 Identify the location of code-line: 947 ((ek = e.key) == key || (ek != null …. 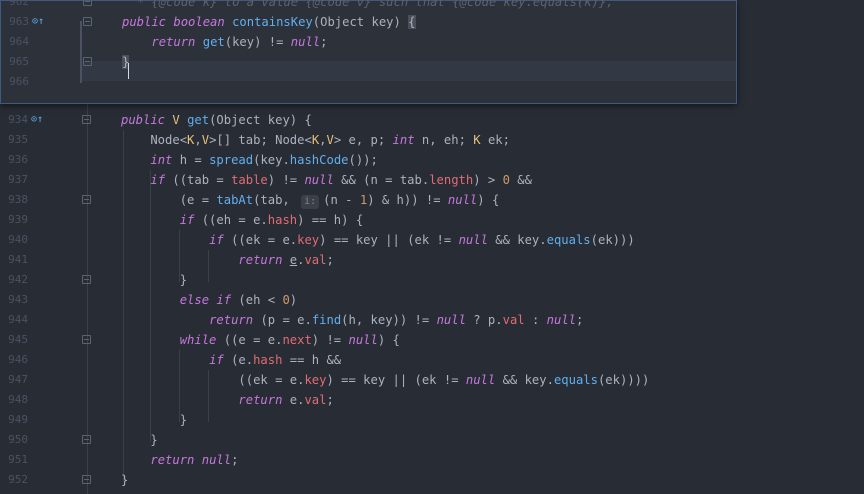
(432, 380).